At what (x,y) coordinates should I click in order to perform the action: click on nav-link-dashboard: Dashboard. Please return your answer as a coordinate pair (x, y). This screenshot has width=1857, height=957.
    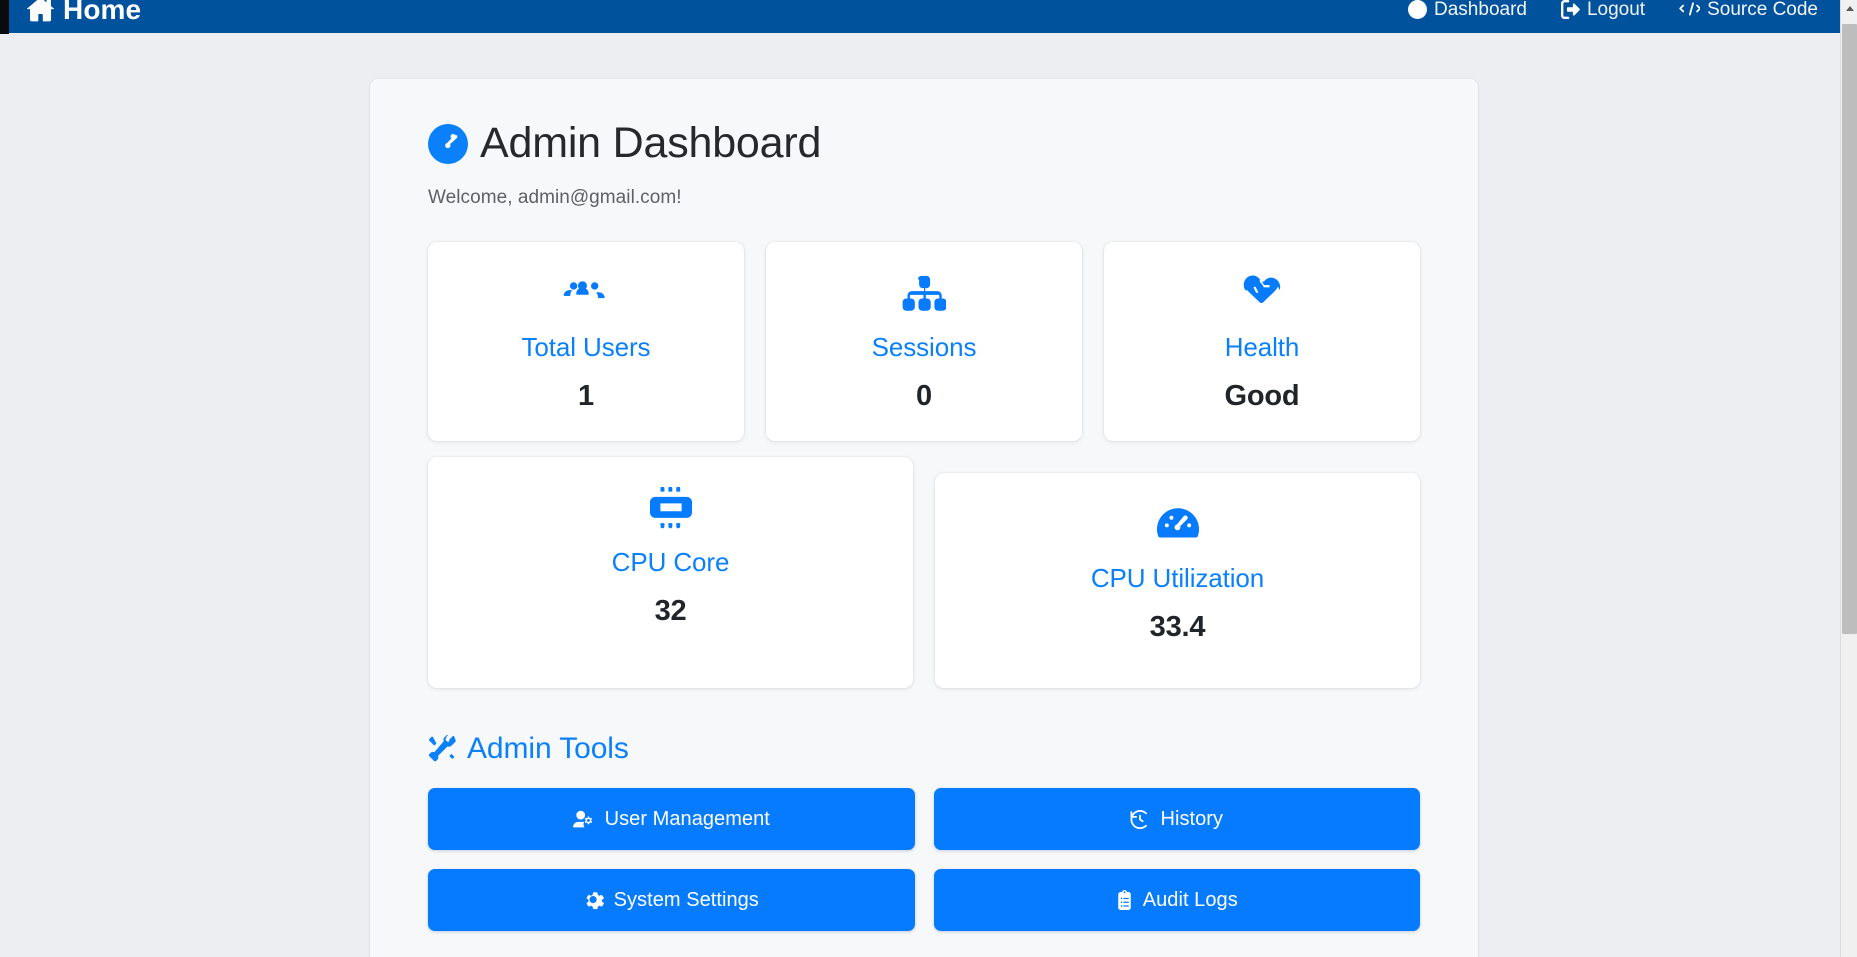
    Looking at the image, I should click on (1467, 10).